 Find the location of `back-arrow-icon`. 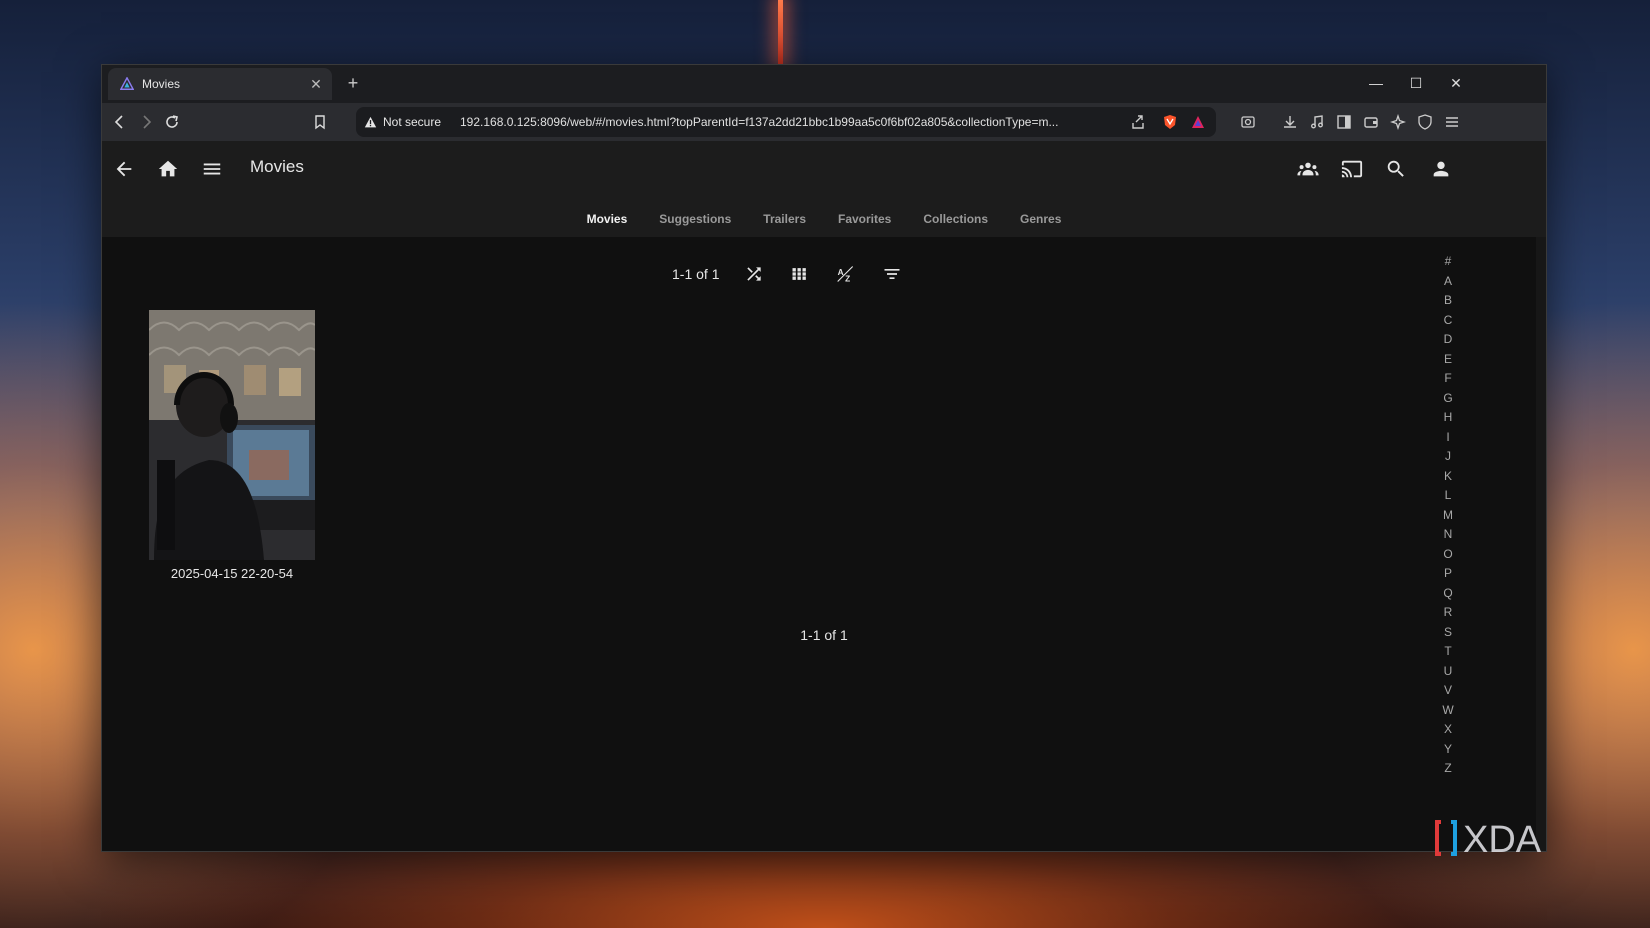

back-arrow-icon is located at coordinates (124, 169).